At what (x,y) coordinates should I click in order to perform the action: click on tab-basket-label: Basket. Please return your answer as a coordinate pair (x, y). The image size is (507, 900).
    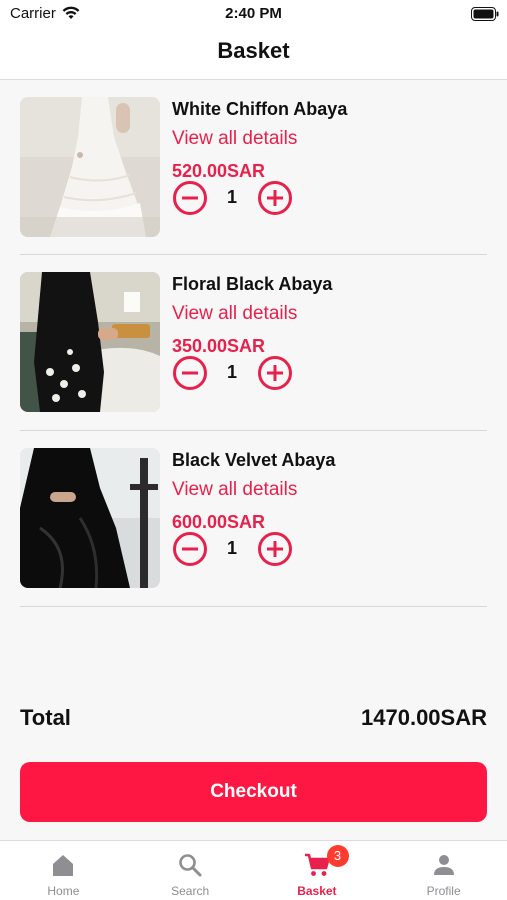
    Looking at the image, I should click on (317, 891).